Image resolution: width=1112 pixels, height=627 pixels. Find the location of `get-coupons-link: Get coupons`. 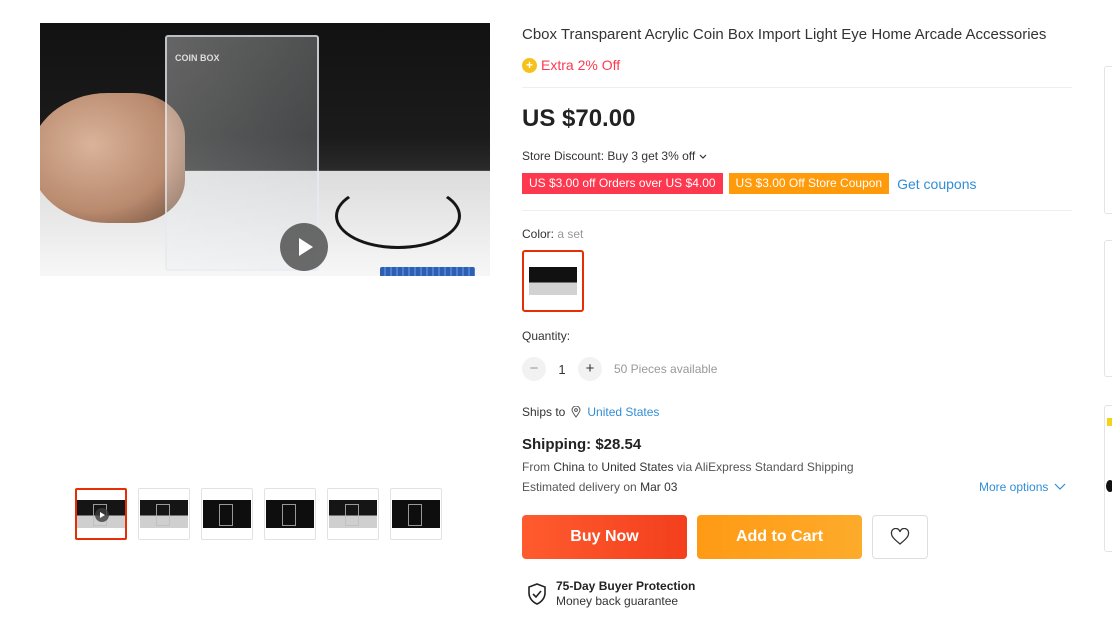

get-coupons-link: Get coupons is located at coordinates (936, 184).